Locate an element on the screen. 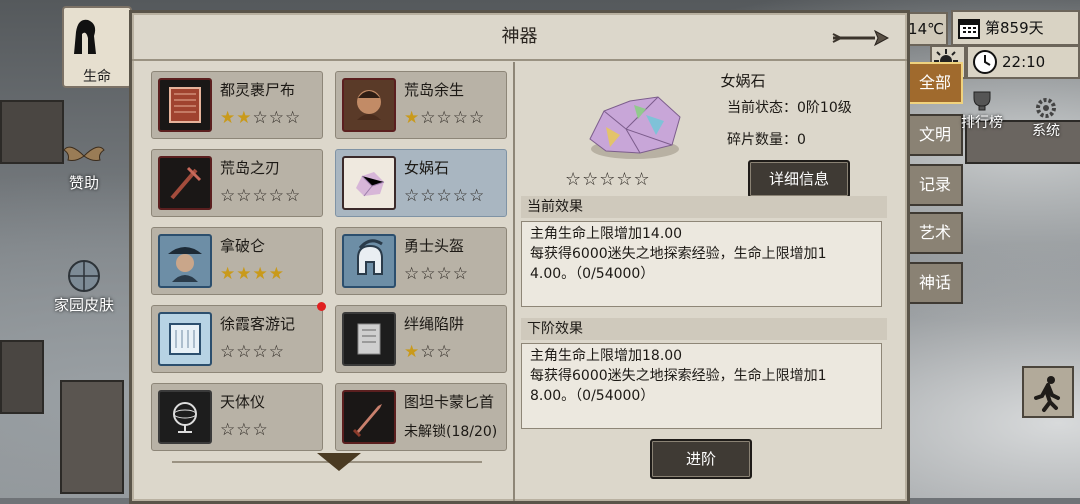 Image resolution: width=1080 pixels, height=504 pixels. home-skin-label: 家园皮肤 is located at coordinates (83, 305).